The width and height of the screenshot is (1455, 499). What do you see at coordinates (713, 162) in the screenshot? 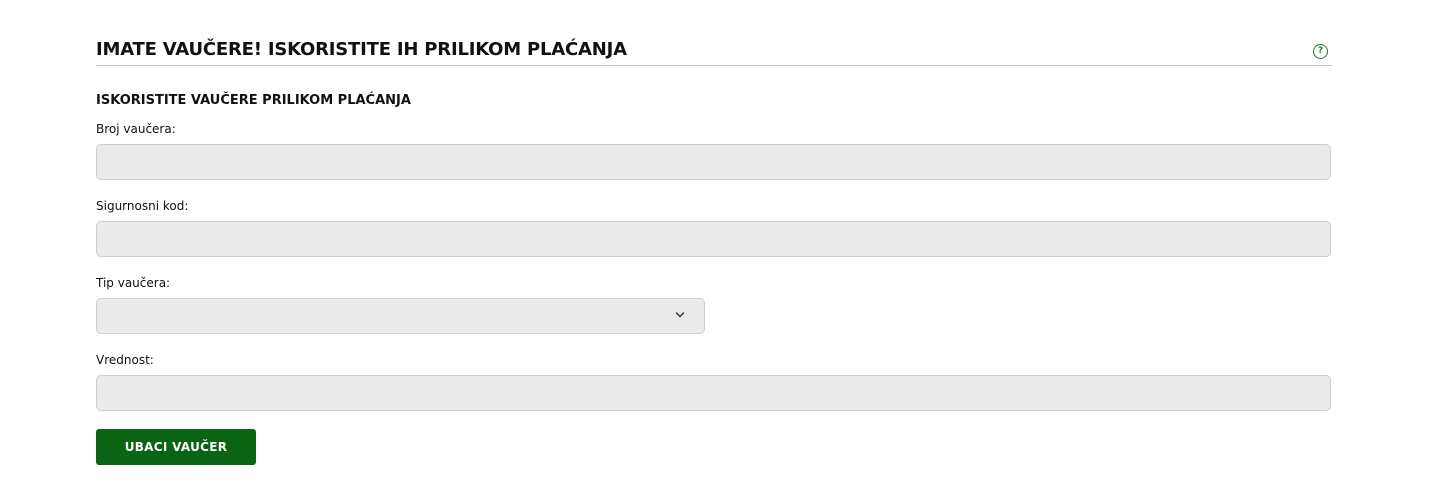
I see `voucher-number-input` at bounding box center [713, 162].